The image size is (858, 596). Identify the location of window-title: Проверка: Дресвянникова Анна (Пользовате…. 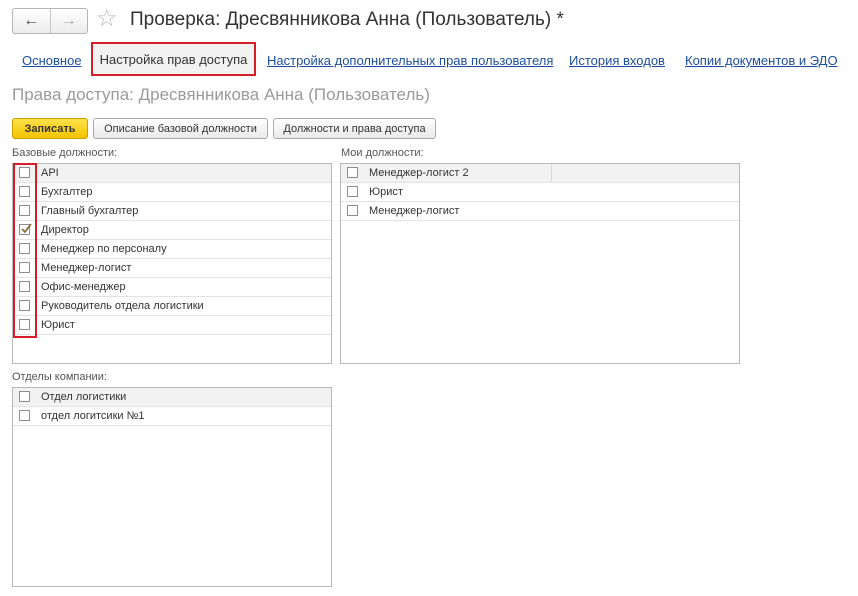
(347, 19).